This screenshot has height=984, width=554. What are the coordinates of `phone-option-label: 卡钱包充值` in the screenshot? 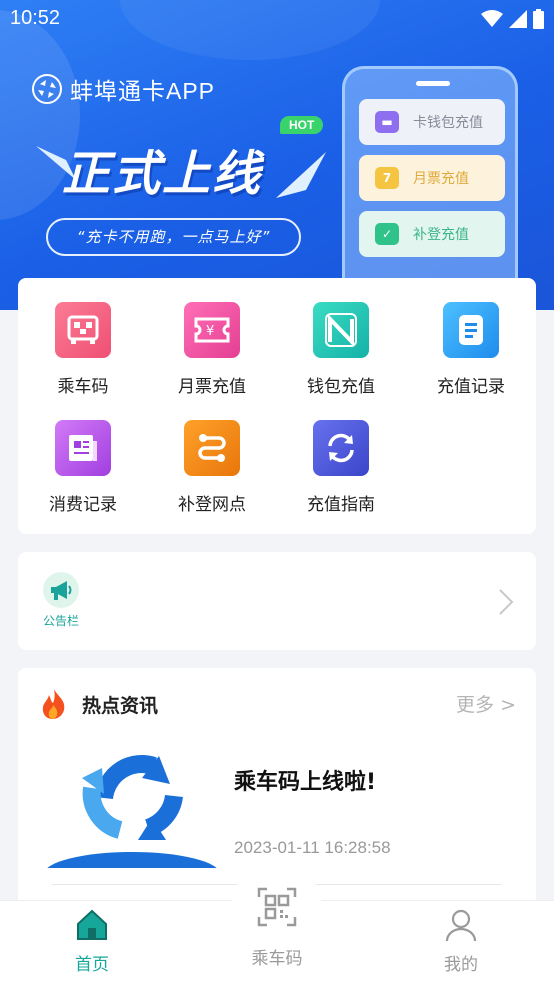 It's located at (448, 123).